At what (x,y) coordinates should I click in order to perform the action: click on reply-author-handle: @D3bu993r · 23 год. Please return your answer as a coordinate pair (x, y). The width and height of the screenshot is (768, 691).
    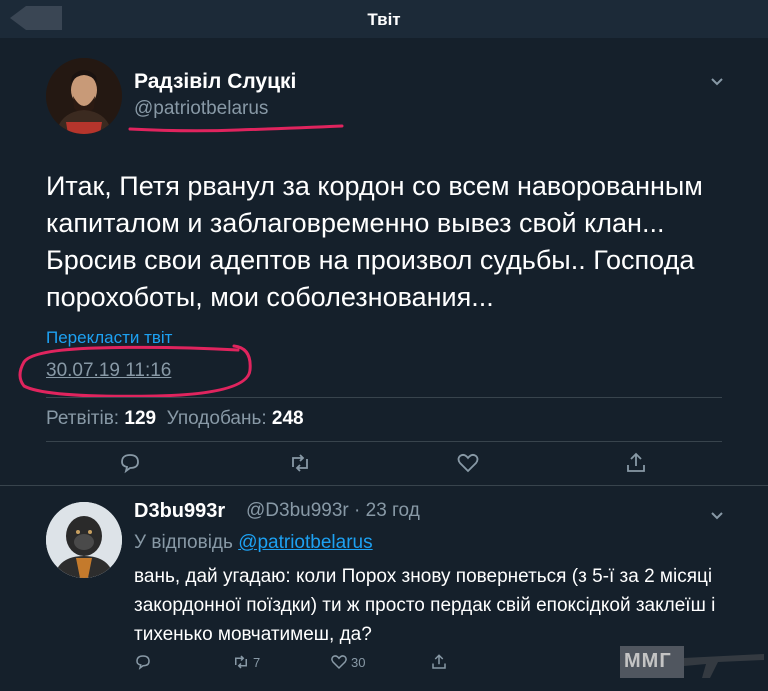
    Looking at the image, I should click on (333, 511).